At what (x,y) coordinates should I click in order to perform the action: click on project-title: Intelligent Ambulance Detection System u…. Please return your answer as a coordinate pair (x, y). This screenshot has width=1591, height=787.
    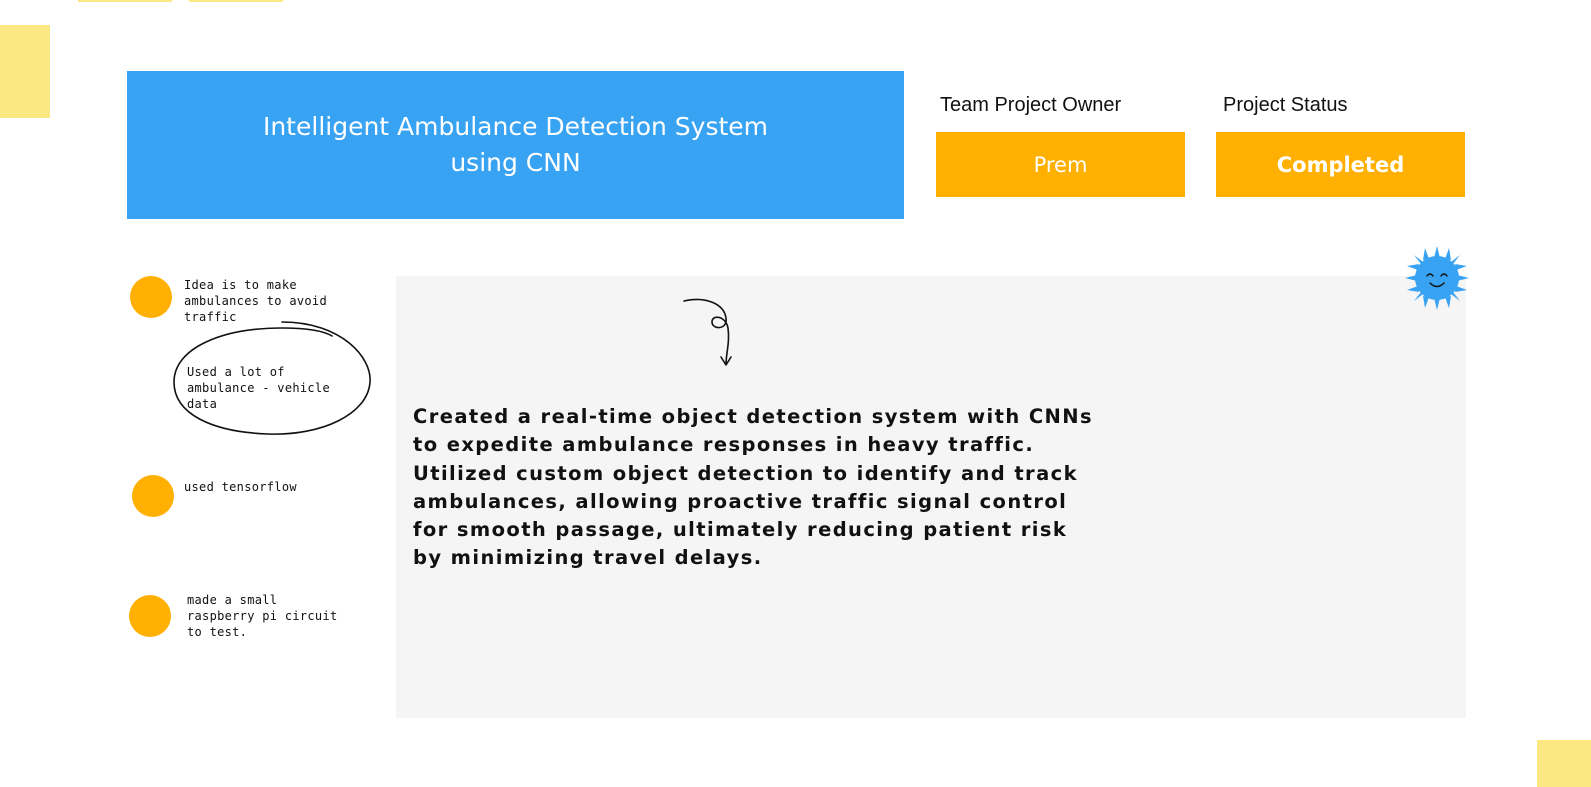
    Looking at the image, I should click on (515, 144).